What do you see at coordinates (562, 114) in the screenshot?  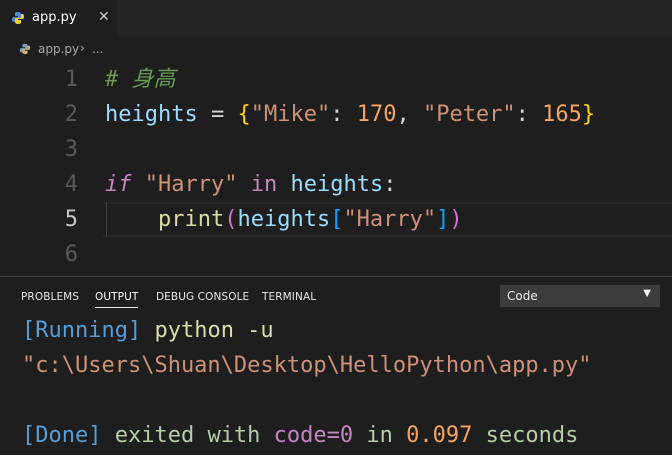 I see `number-token: 165` at bounding box center [562, 114].